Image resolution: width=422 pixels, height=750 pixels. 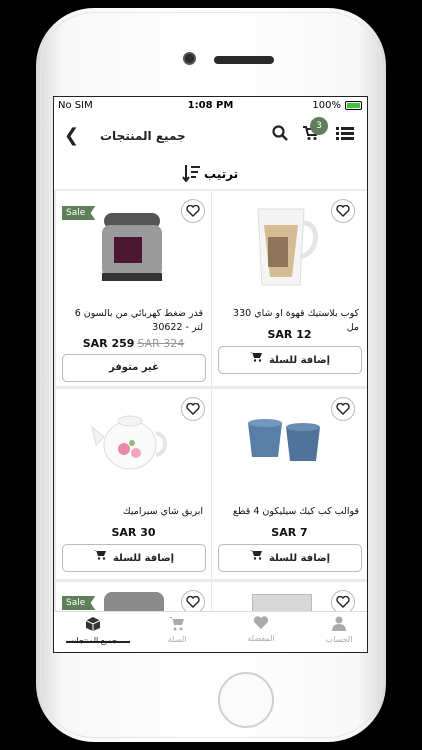 I want to click on tab-all-products: جميع المنتجات, so click(x=94, y=630).